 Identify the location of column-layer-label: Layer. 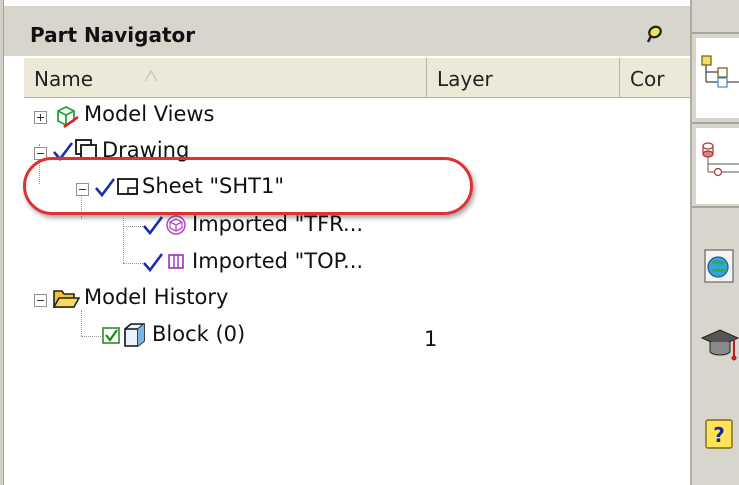
(465, 79).